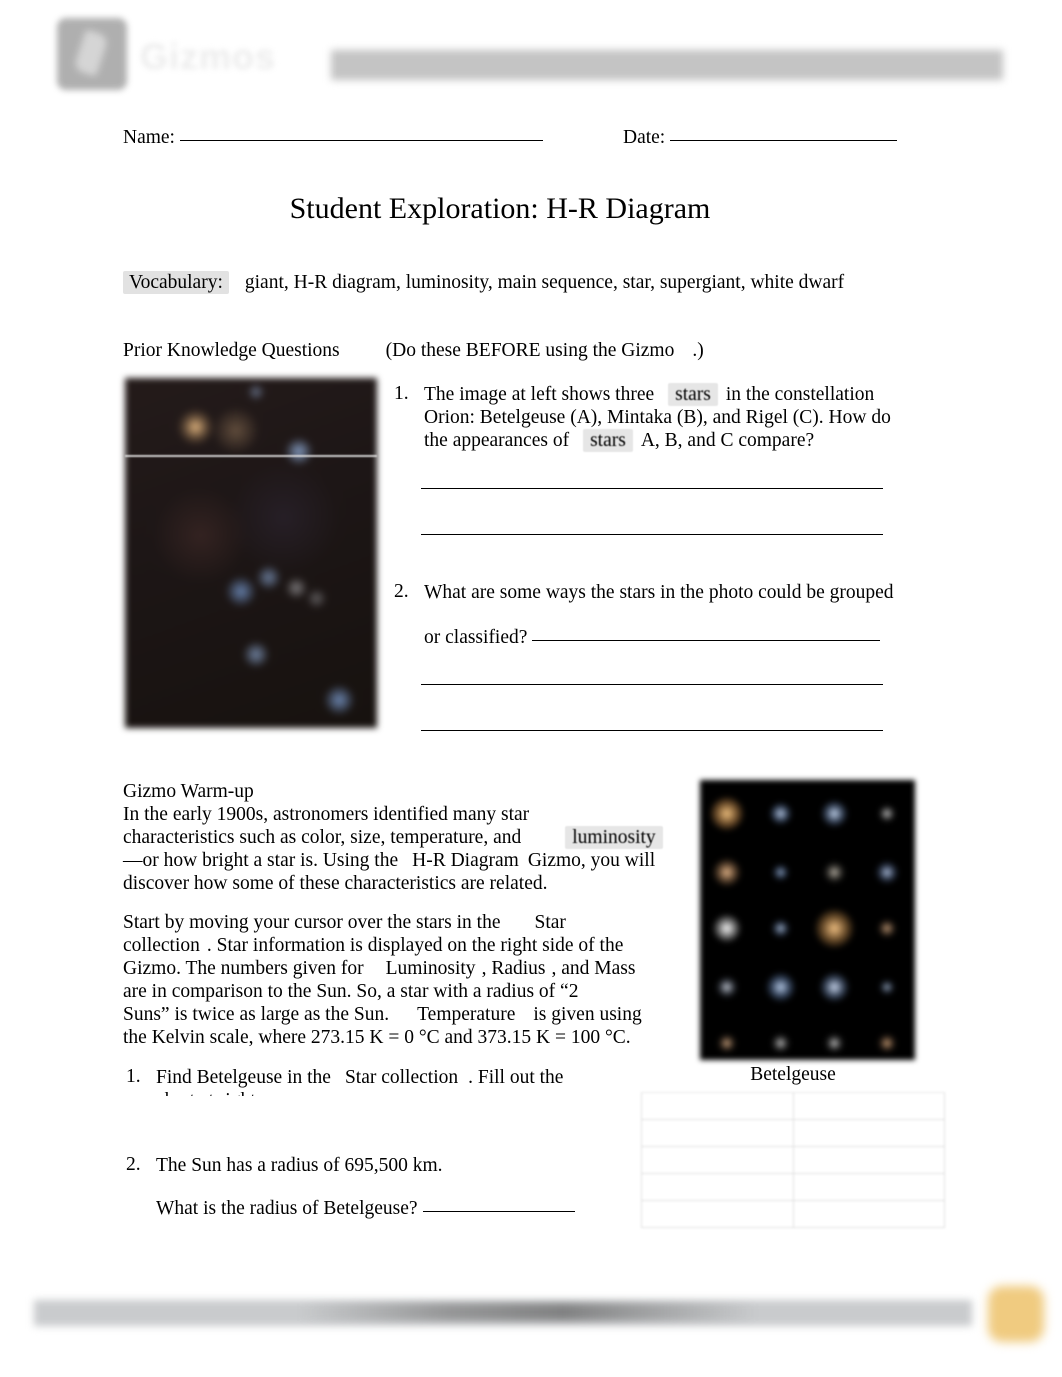  What do you see at coordinates (176, 282) in the screenshot?
I see `vocabulary-label: Vocabulary:` at bounding box center [176, 282].